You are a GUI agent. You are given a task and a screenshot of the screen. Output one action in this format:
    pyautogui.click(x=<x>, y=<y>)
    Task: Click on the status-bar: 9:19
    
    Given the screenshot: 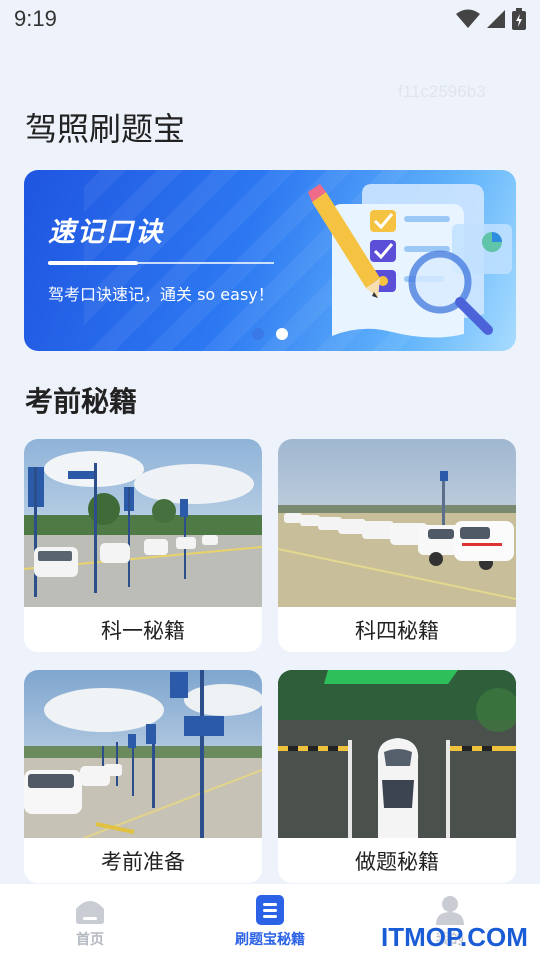 What is the action you would take?
    pyautogui.click(x=270, y=19)
    